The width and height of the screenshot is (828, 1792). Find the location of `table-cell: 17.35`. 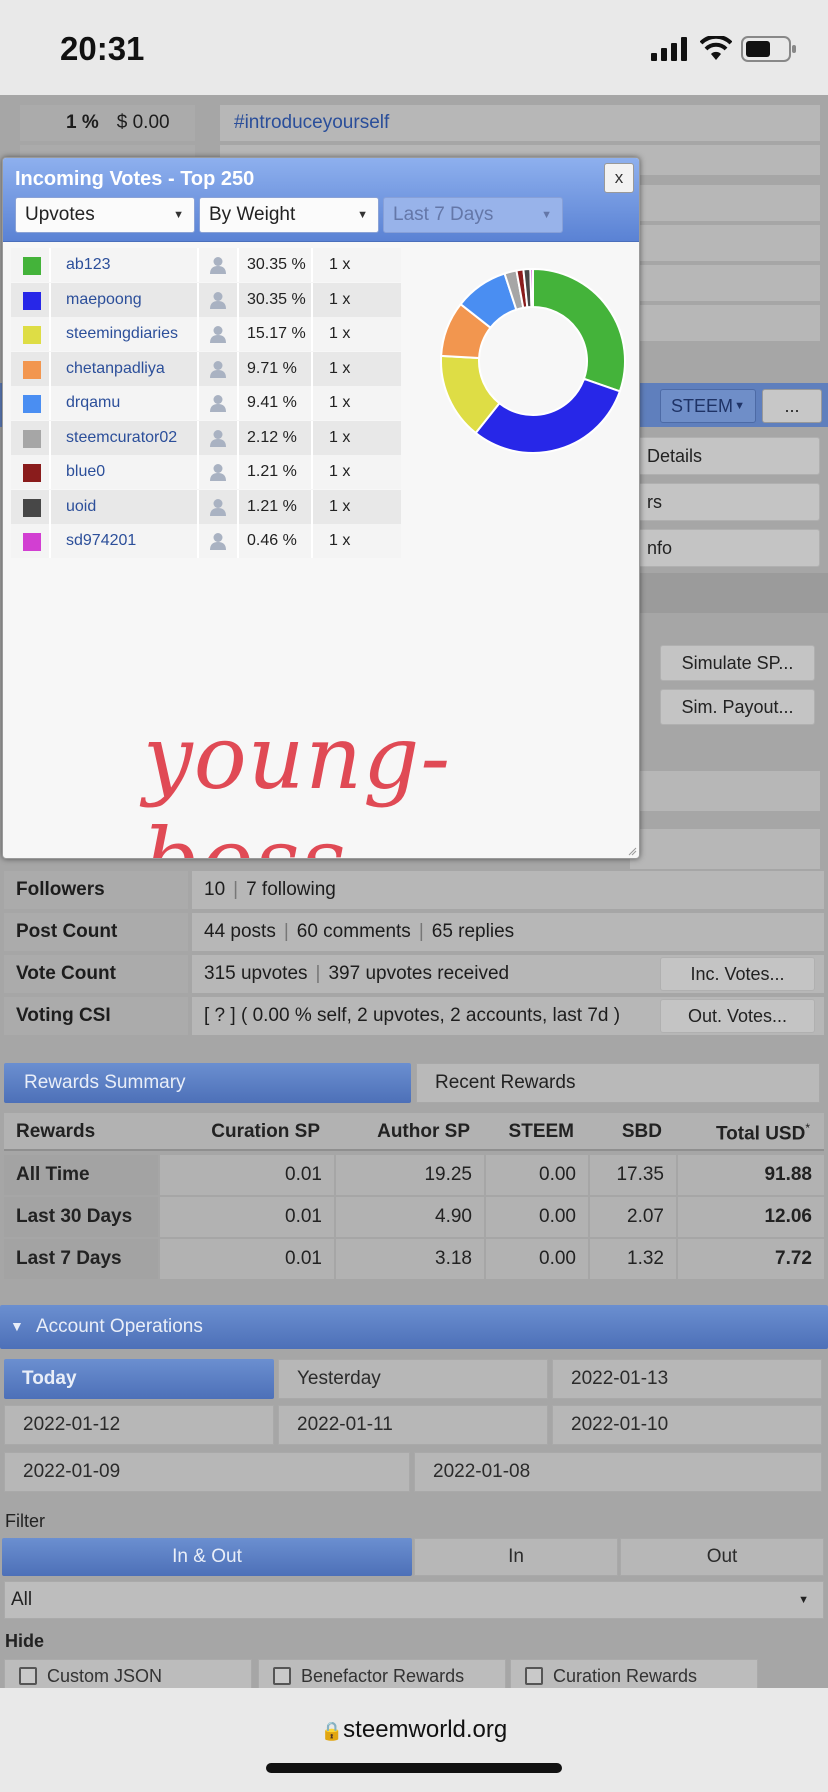

table-cell: 17.35 is located at coordinates (633, 1175).